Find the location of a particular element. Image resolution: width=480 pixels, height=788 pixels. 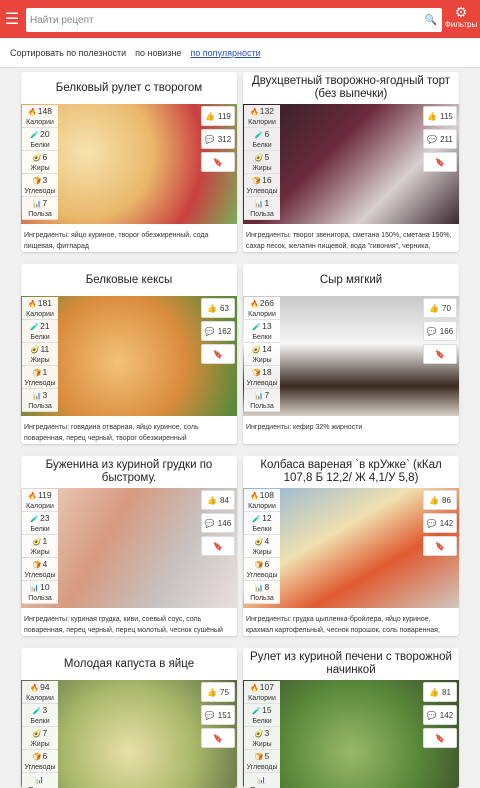

recipe-title: Молодая капуста в яйце is located at coordinates (129, 664).